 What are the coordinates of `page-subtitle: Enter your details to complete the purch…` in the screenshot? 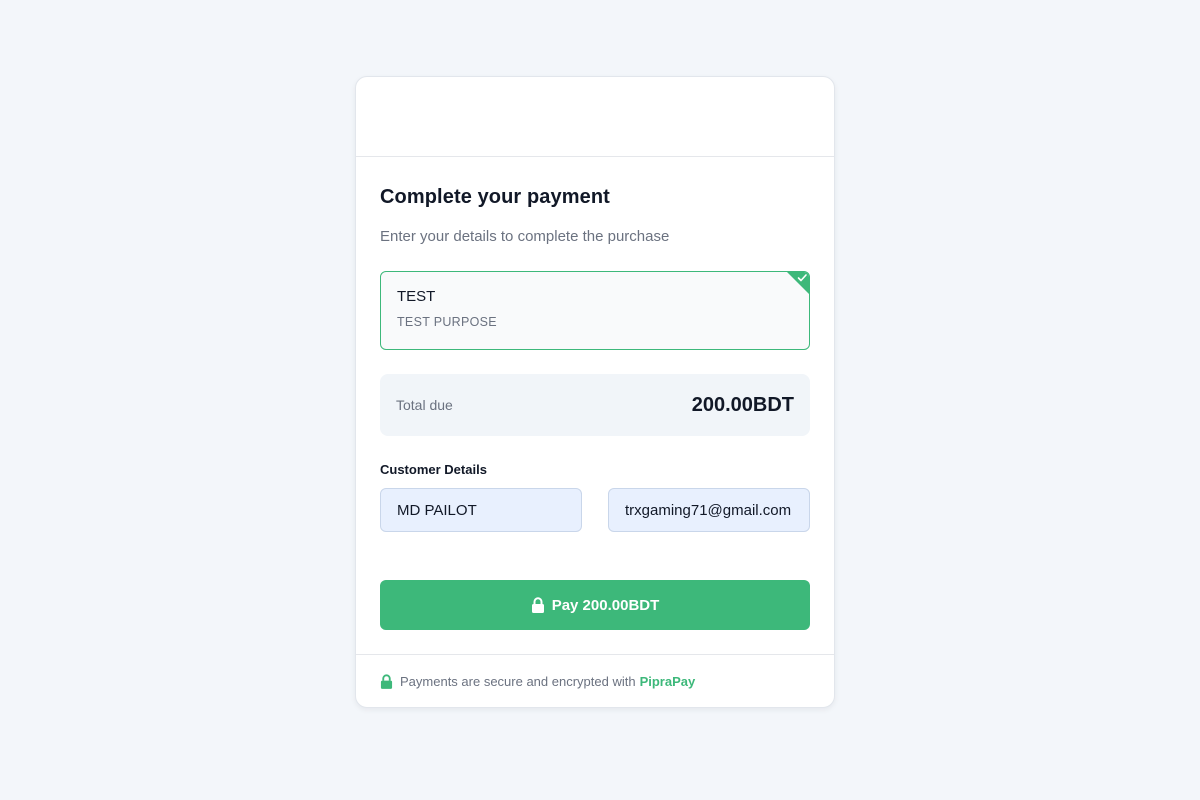 It's located at (525, 236).